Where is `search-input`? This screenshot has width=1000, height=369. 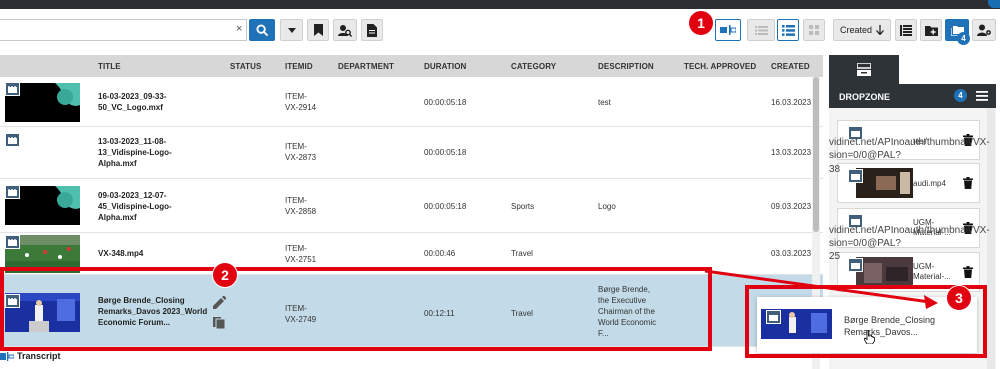 search-input is located at coordinates (123, 30).